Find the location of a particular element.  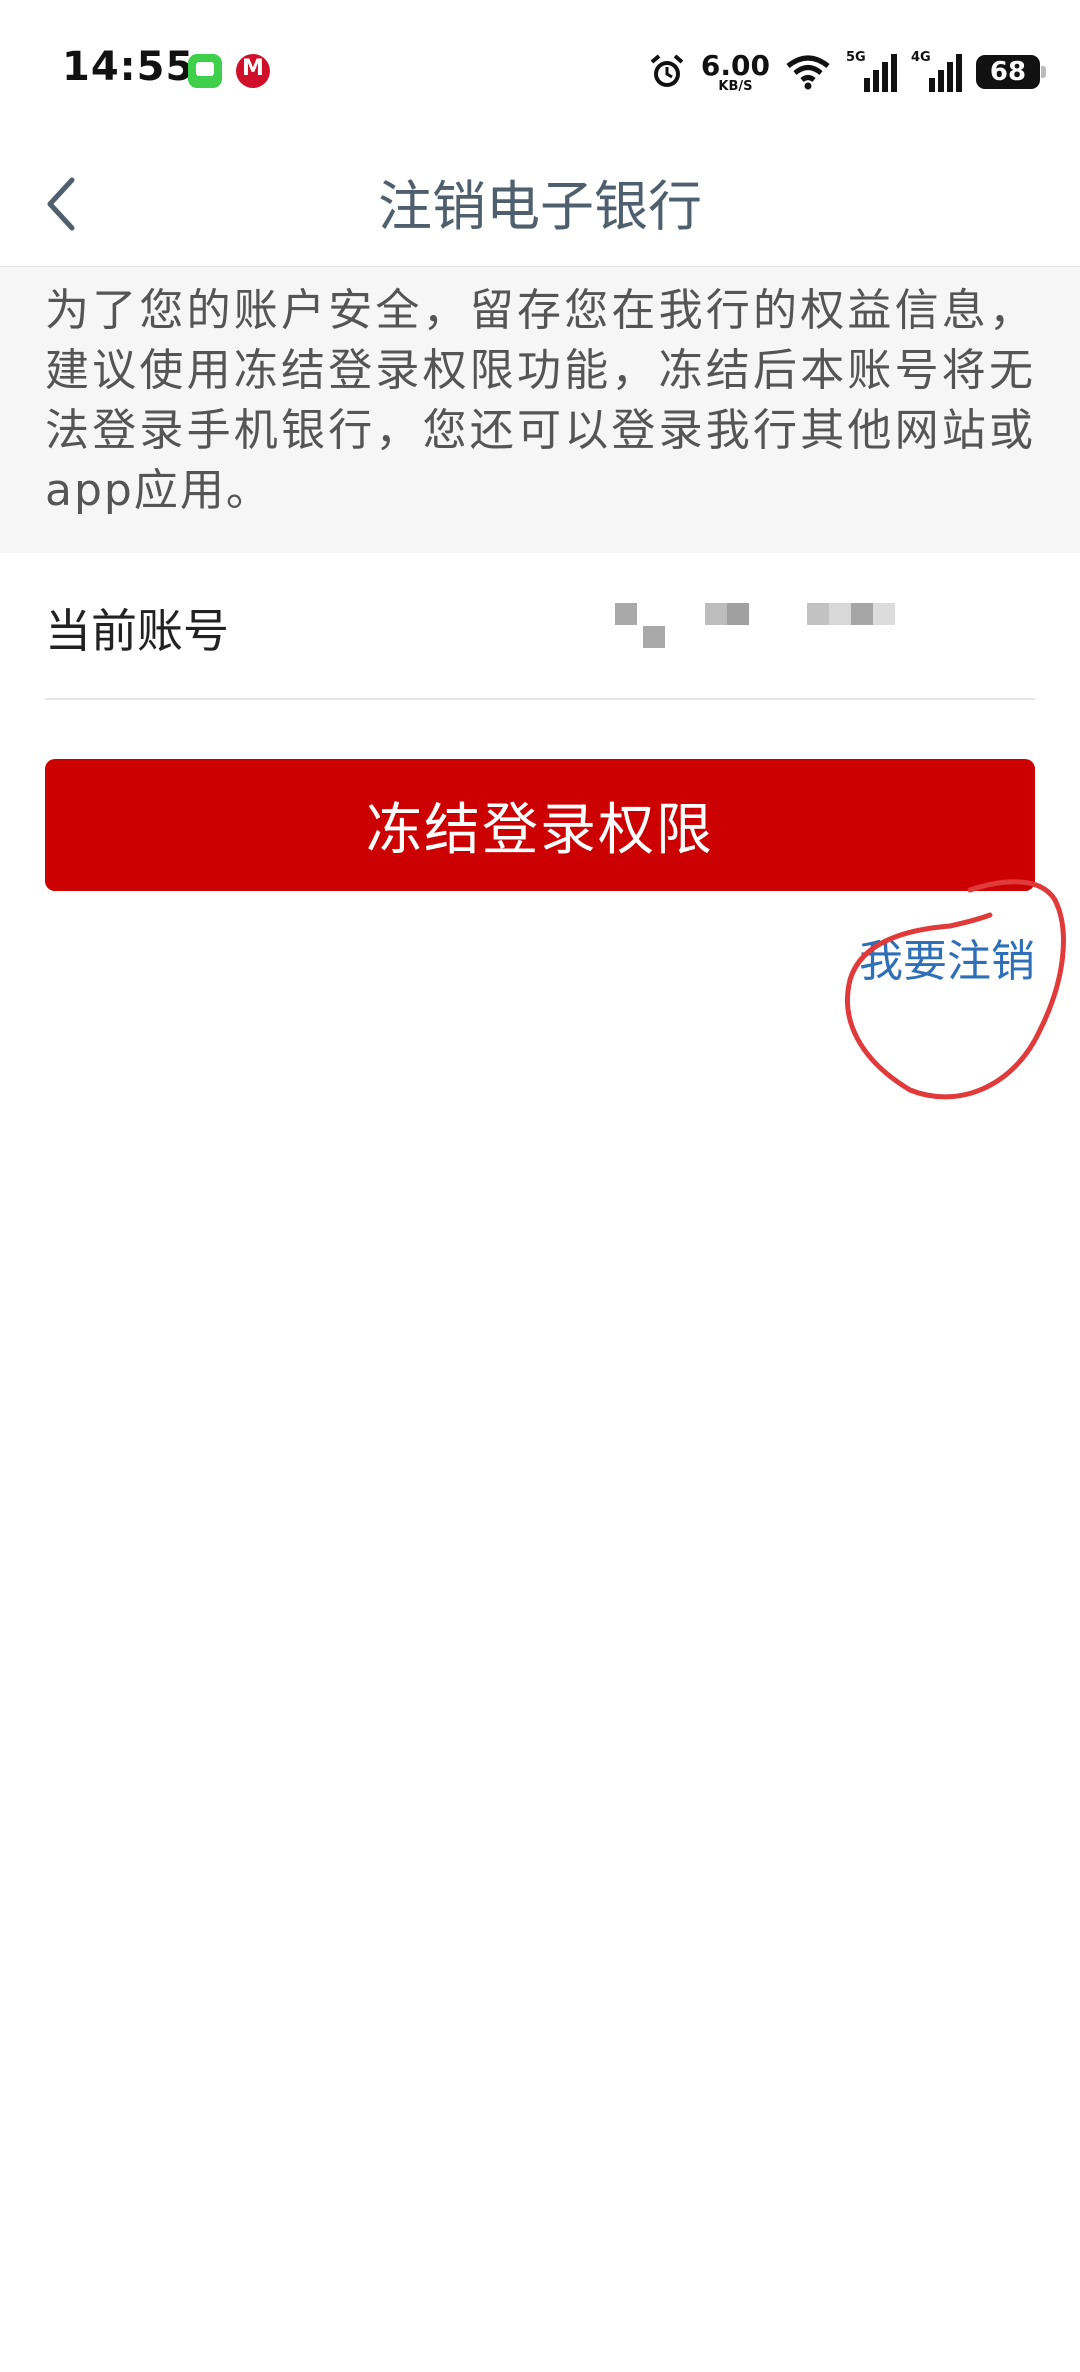

battery-icon: 68 is located at coordinates (1011, 72).